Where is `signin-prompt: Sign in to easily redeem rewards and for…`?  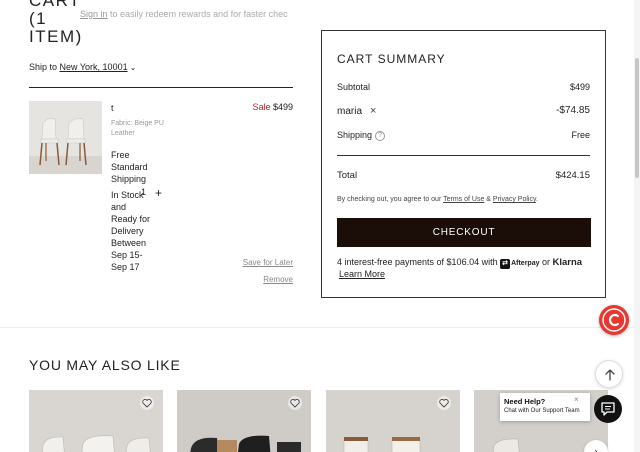 signin-prompt: Sign in to easily redeem rewards and for… is located at coordinates (187, 14).